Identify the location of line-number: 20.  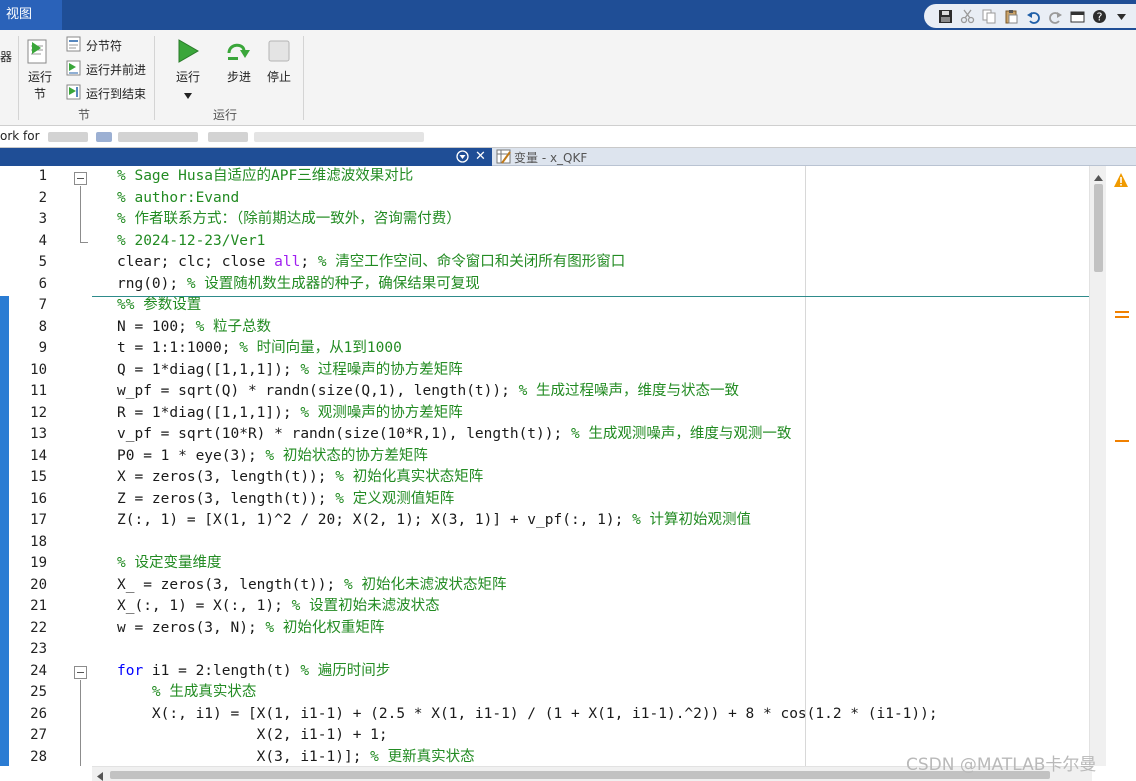
(38, 584).